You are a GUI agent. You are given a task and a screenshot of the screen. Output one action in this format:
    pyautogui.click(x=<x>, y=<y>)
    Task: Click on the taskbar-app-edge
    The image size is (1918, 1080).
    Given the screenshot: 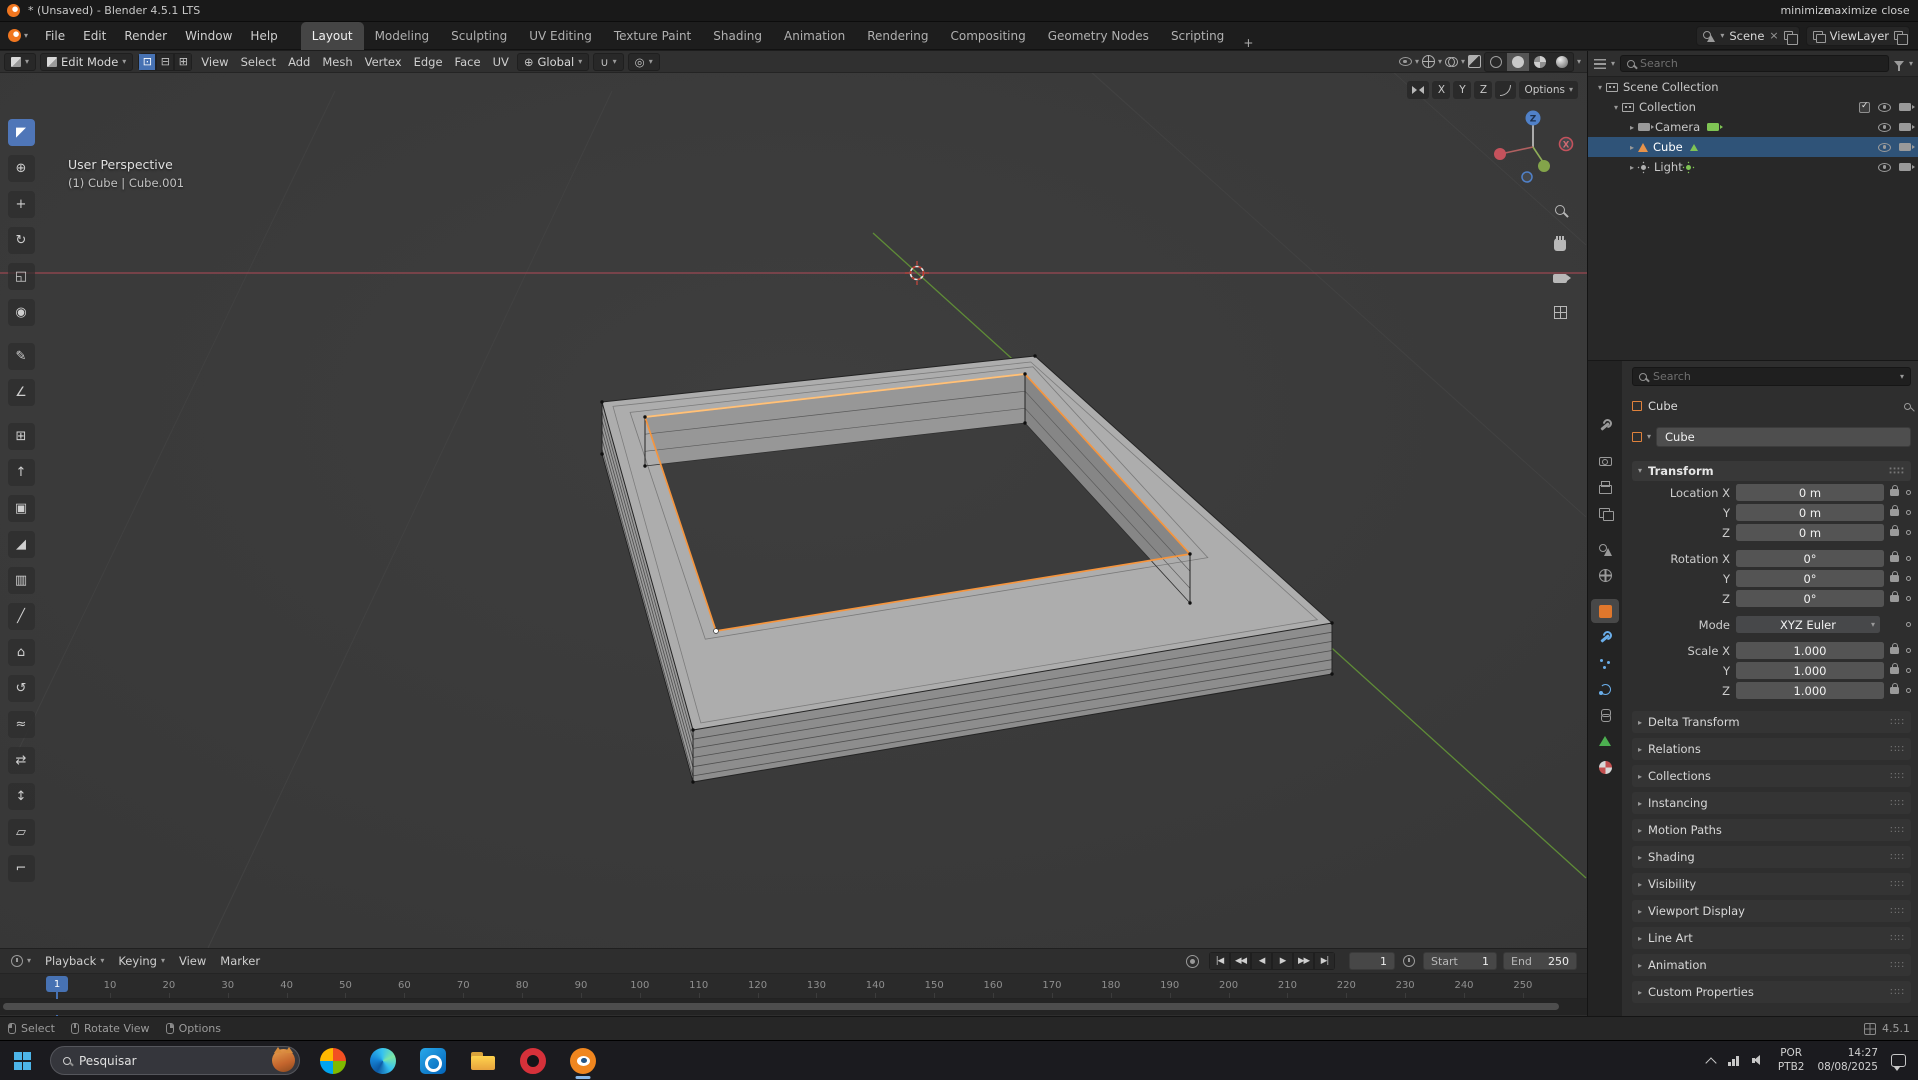 What is the action you would take?
    pyautogui.click(x=383, y=1061)
    